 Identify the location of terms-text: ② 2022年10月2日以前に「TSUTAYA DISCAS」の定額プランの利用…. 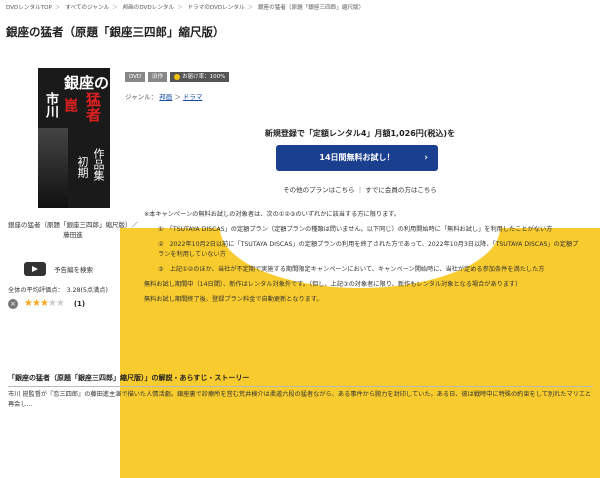
(368, 249).